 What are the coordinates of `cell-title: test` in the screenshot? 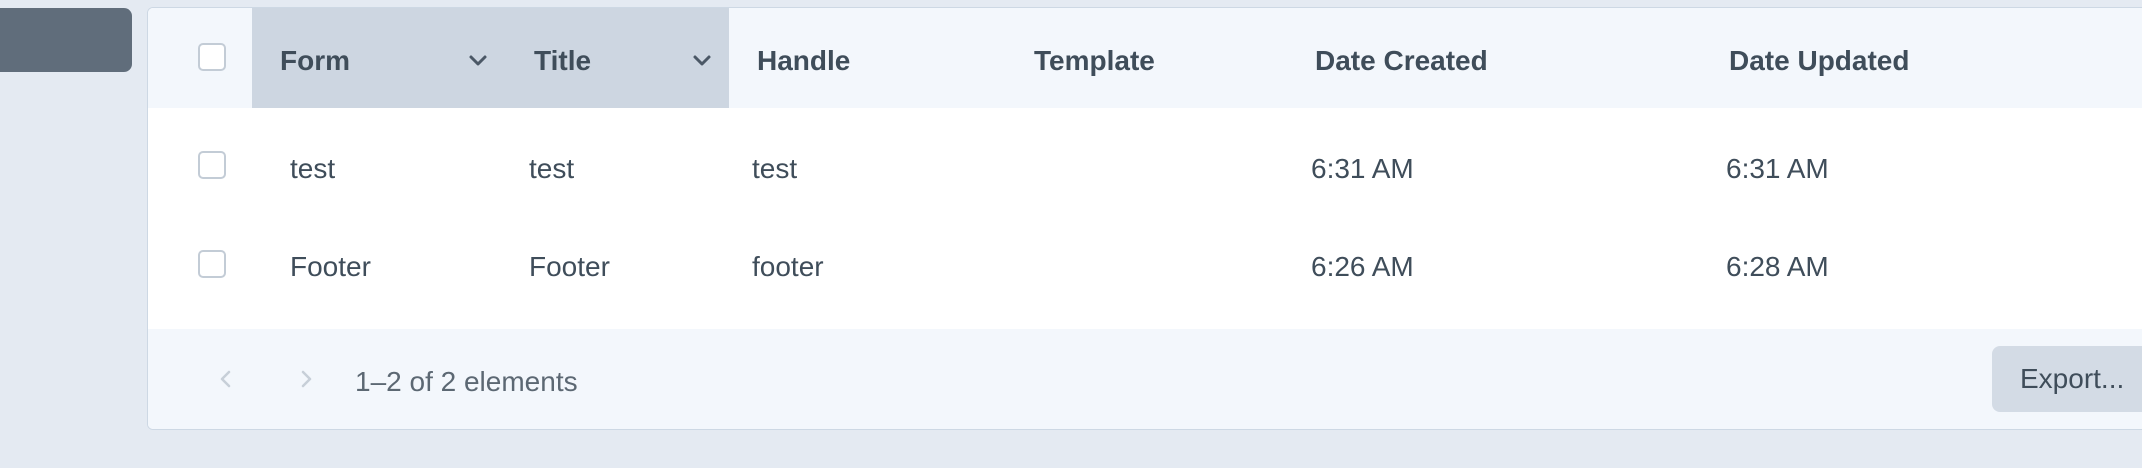 It's located at (552, 168).